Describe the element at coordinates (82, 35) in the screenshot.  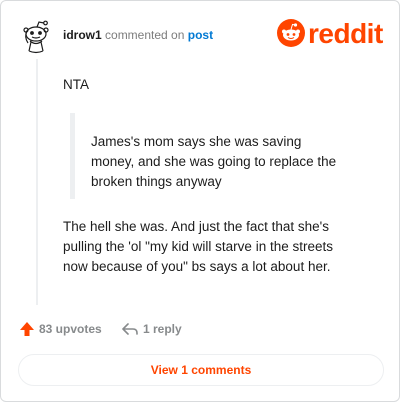
I see `username-link: idrow1` at that location.